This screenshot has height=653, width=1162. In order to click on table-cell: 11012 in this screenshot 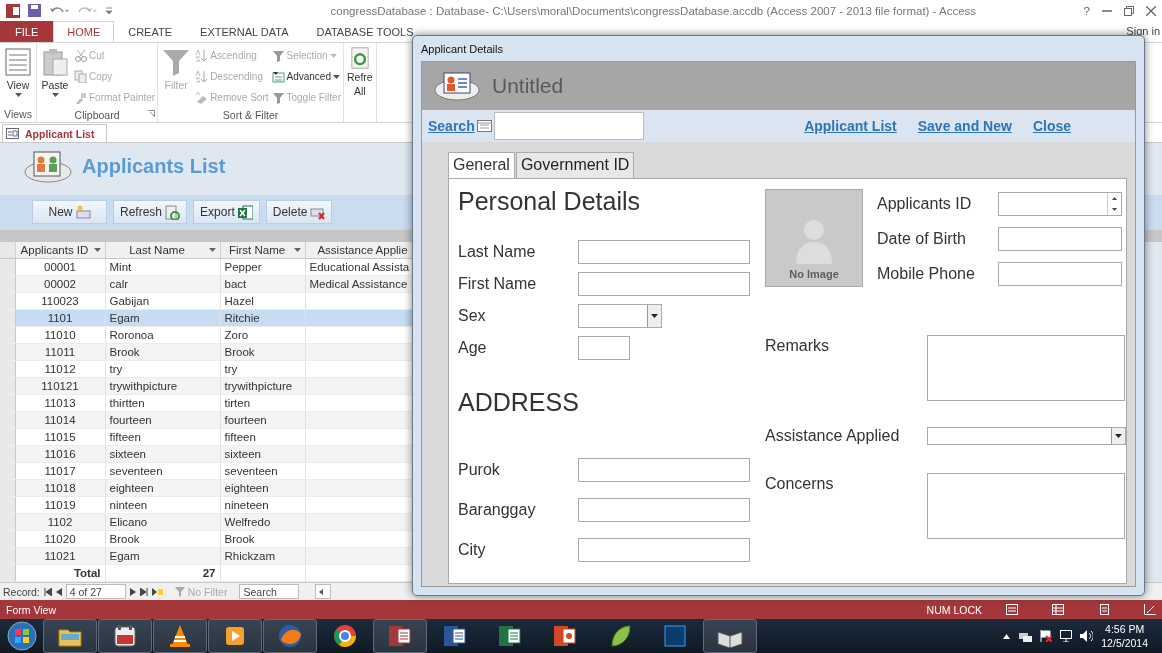, I will do `click(60, 369)`.